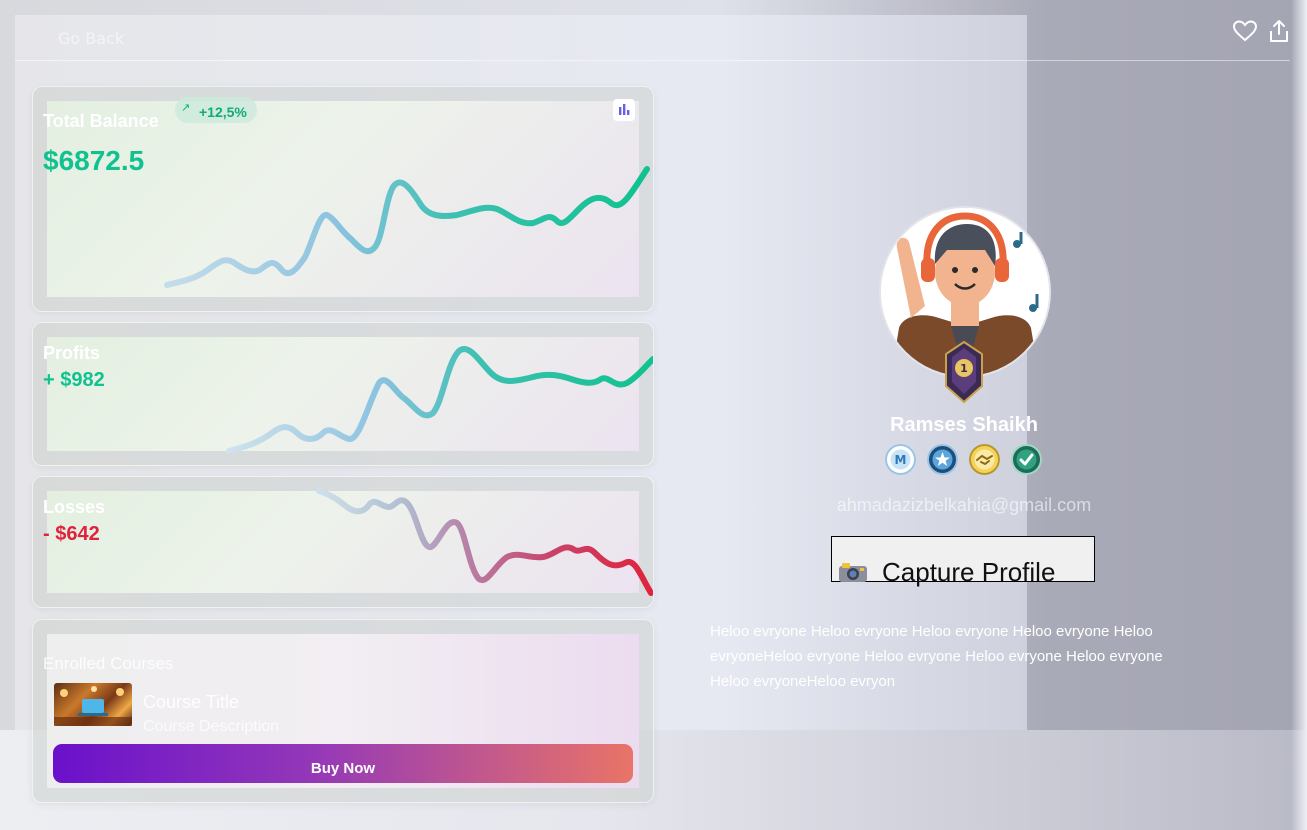  What do you see at coordinates (439, 400) in the screenshot?
I see `profits-trend-line` at bounding box center [439, 400].